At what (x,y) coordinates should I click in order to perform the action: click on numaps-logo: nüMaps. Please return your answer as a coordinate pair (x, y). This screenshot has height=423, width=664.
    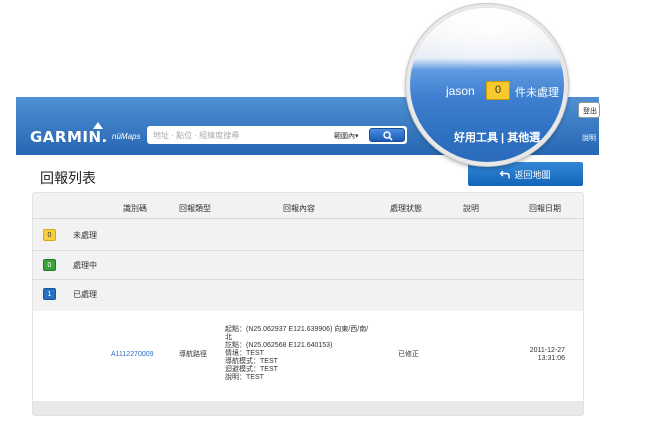
    Looking at the image, I should click on (126, 136).